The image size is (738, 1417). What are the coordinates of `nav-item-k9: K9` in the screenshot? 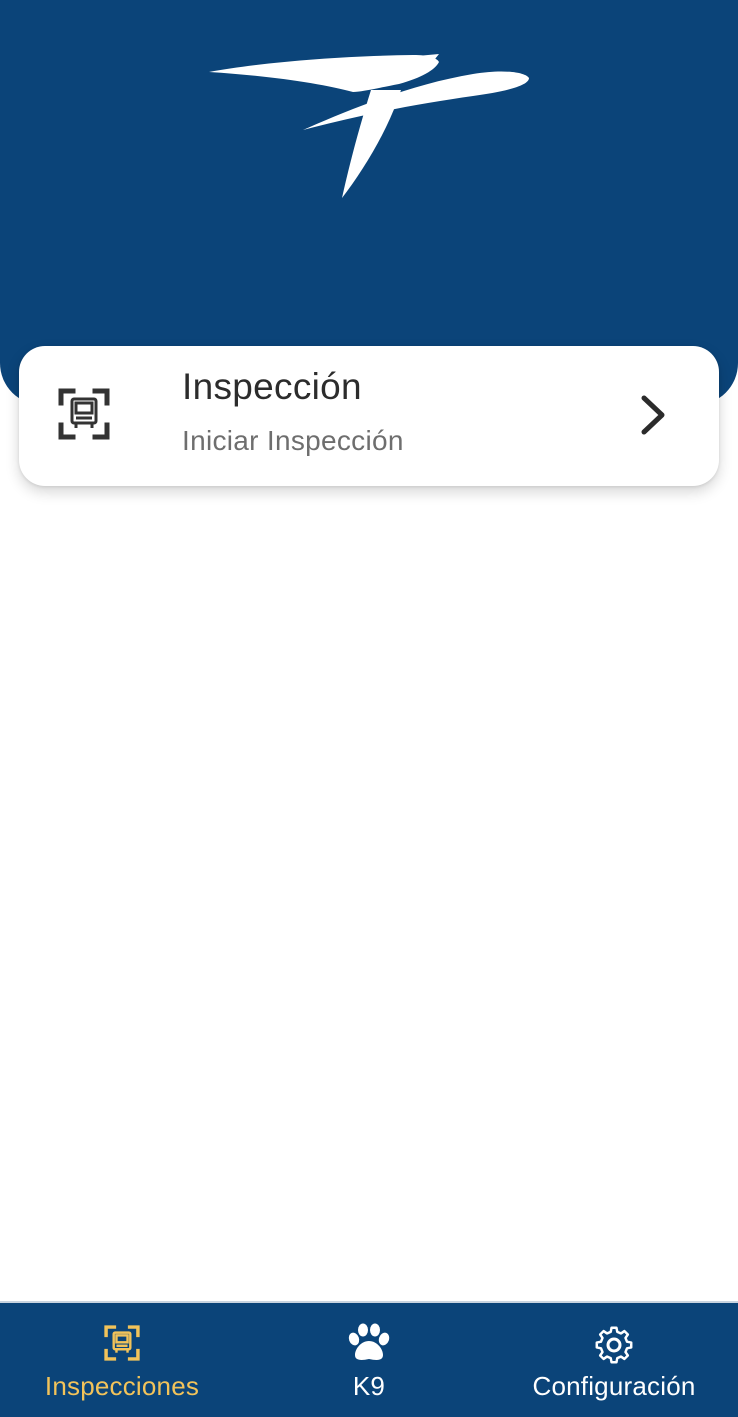 It's located at (369, 1360).